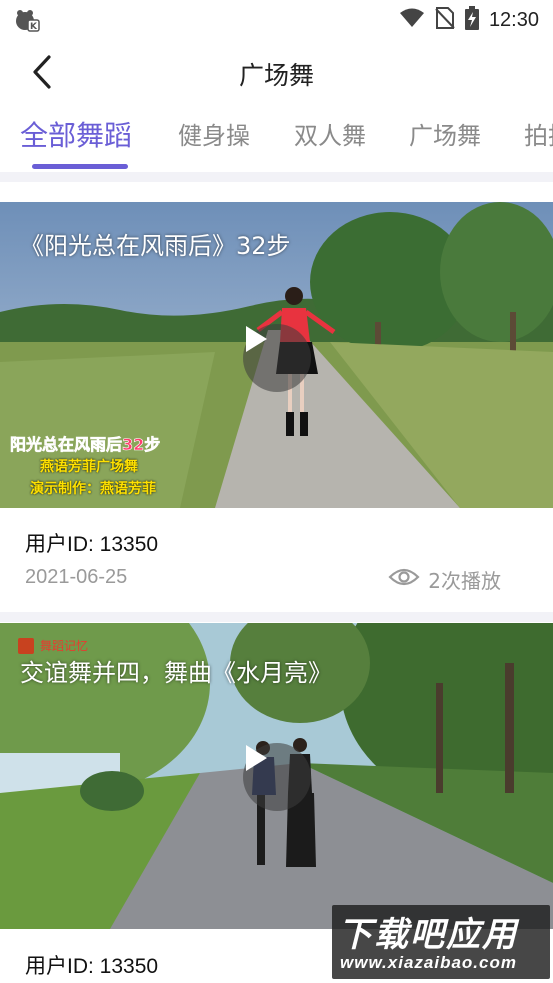  What do you see at coordinates (538, 137) in the screenshot?
I see `tab-more: 拍拍` at bounding box center [538, 137].